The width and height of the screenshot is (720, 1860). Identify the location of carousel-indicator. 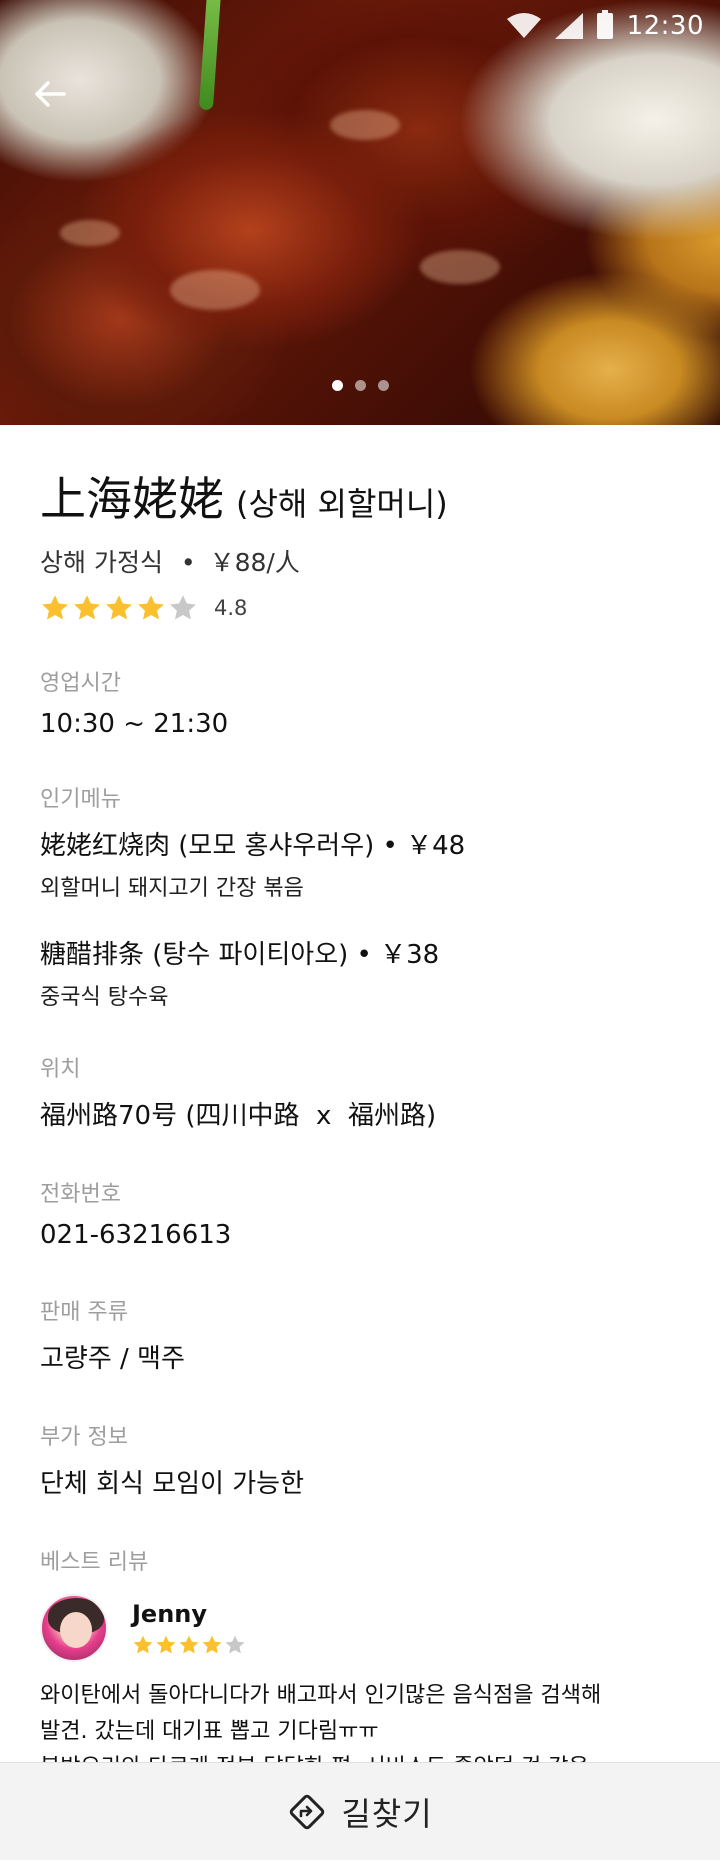
(360, 385).